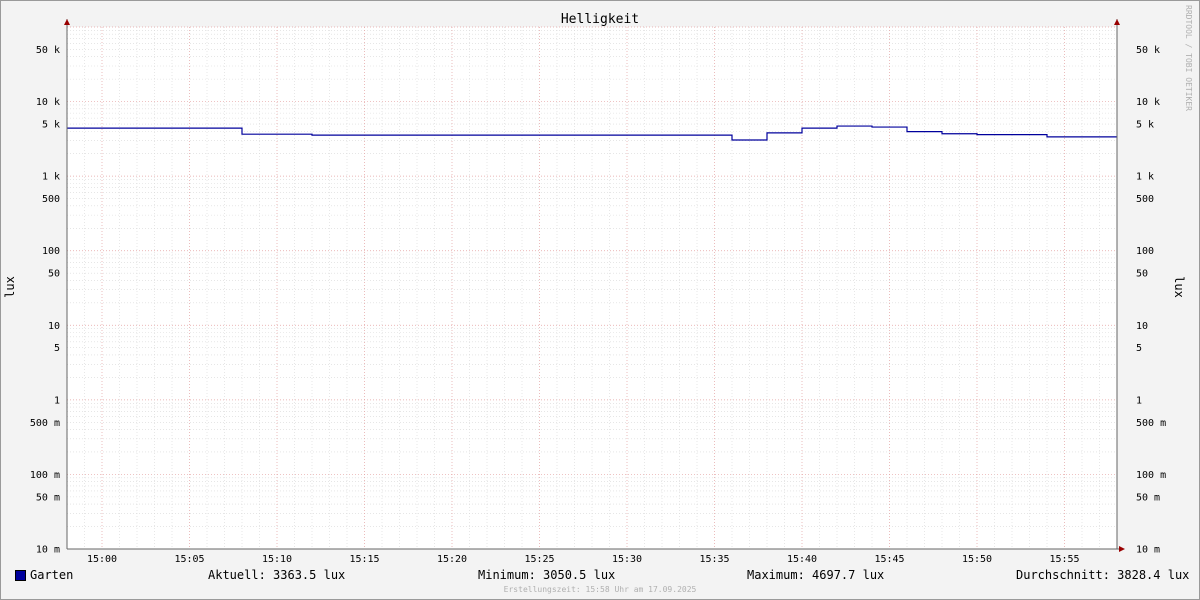  I want to click on y-tick-label-left: 5, so click(57, 348).